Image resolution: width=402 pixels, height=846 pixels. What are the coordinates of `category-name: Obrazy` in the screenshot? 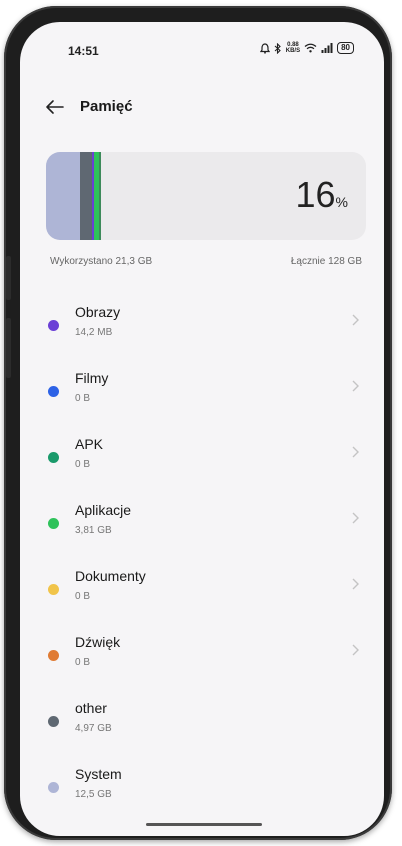 It's located at (98, 312).